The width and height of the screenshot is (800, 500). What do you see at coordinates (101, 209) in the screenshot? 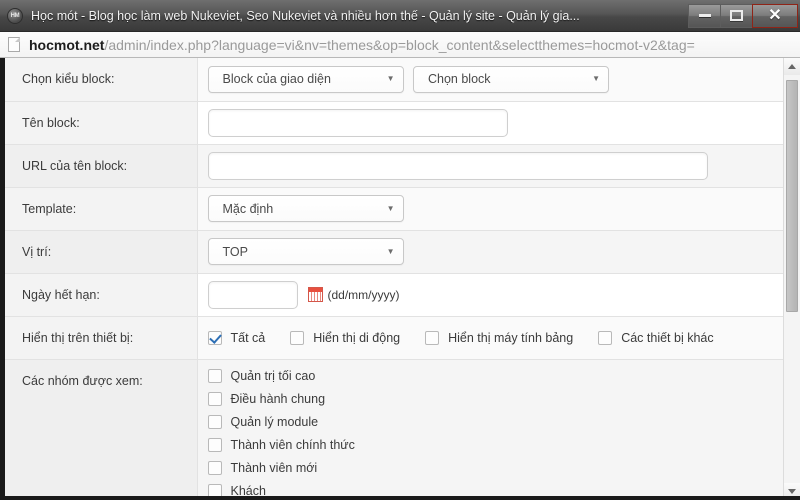
I see `label-template: Template:` at bounding box center [101, 209].